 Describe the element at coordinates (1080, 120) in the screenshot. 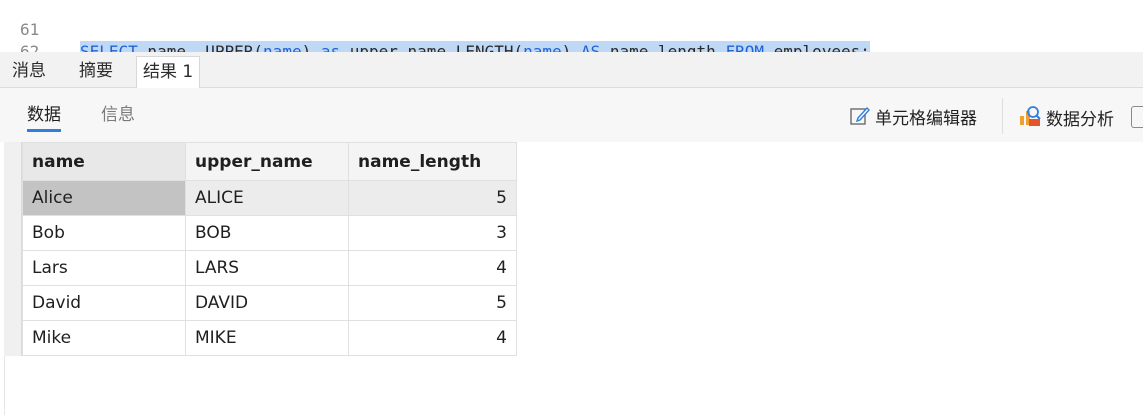

I see `data-analysis-label: 数据分析` at that location.